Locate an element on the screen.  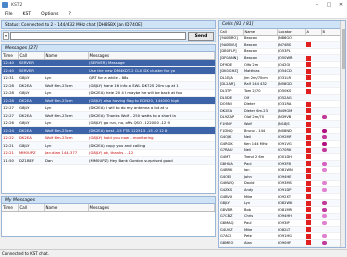
cell-row: G7ACI Pete IO91HG is located at coordinates (282, 236).